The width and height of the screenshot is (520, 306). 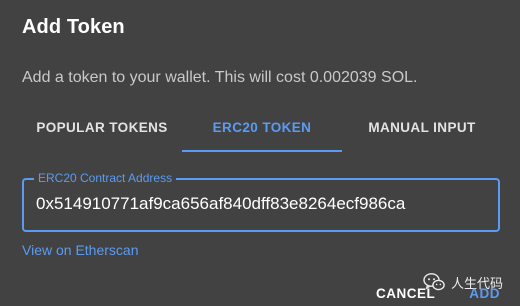 I want to click on add-button: ADD, so click(x=484, y=293).